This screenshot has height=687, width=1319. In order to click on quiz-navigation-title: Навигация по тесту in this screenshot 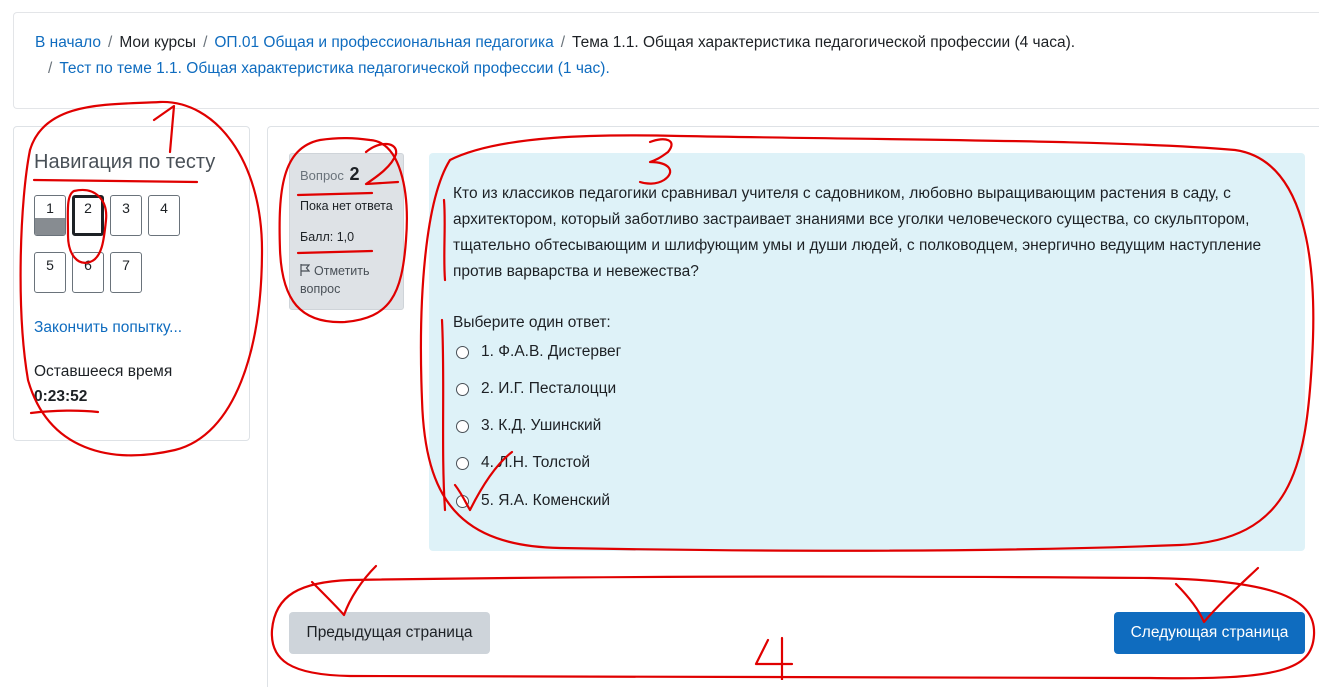, I will do `click(125, 162)`.